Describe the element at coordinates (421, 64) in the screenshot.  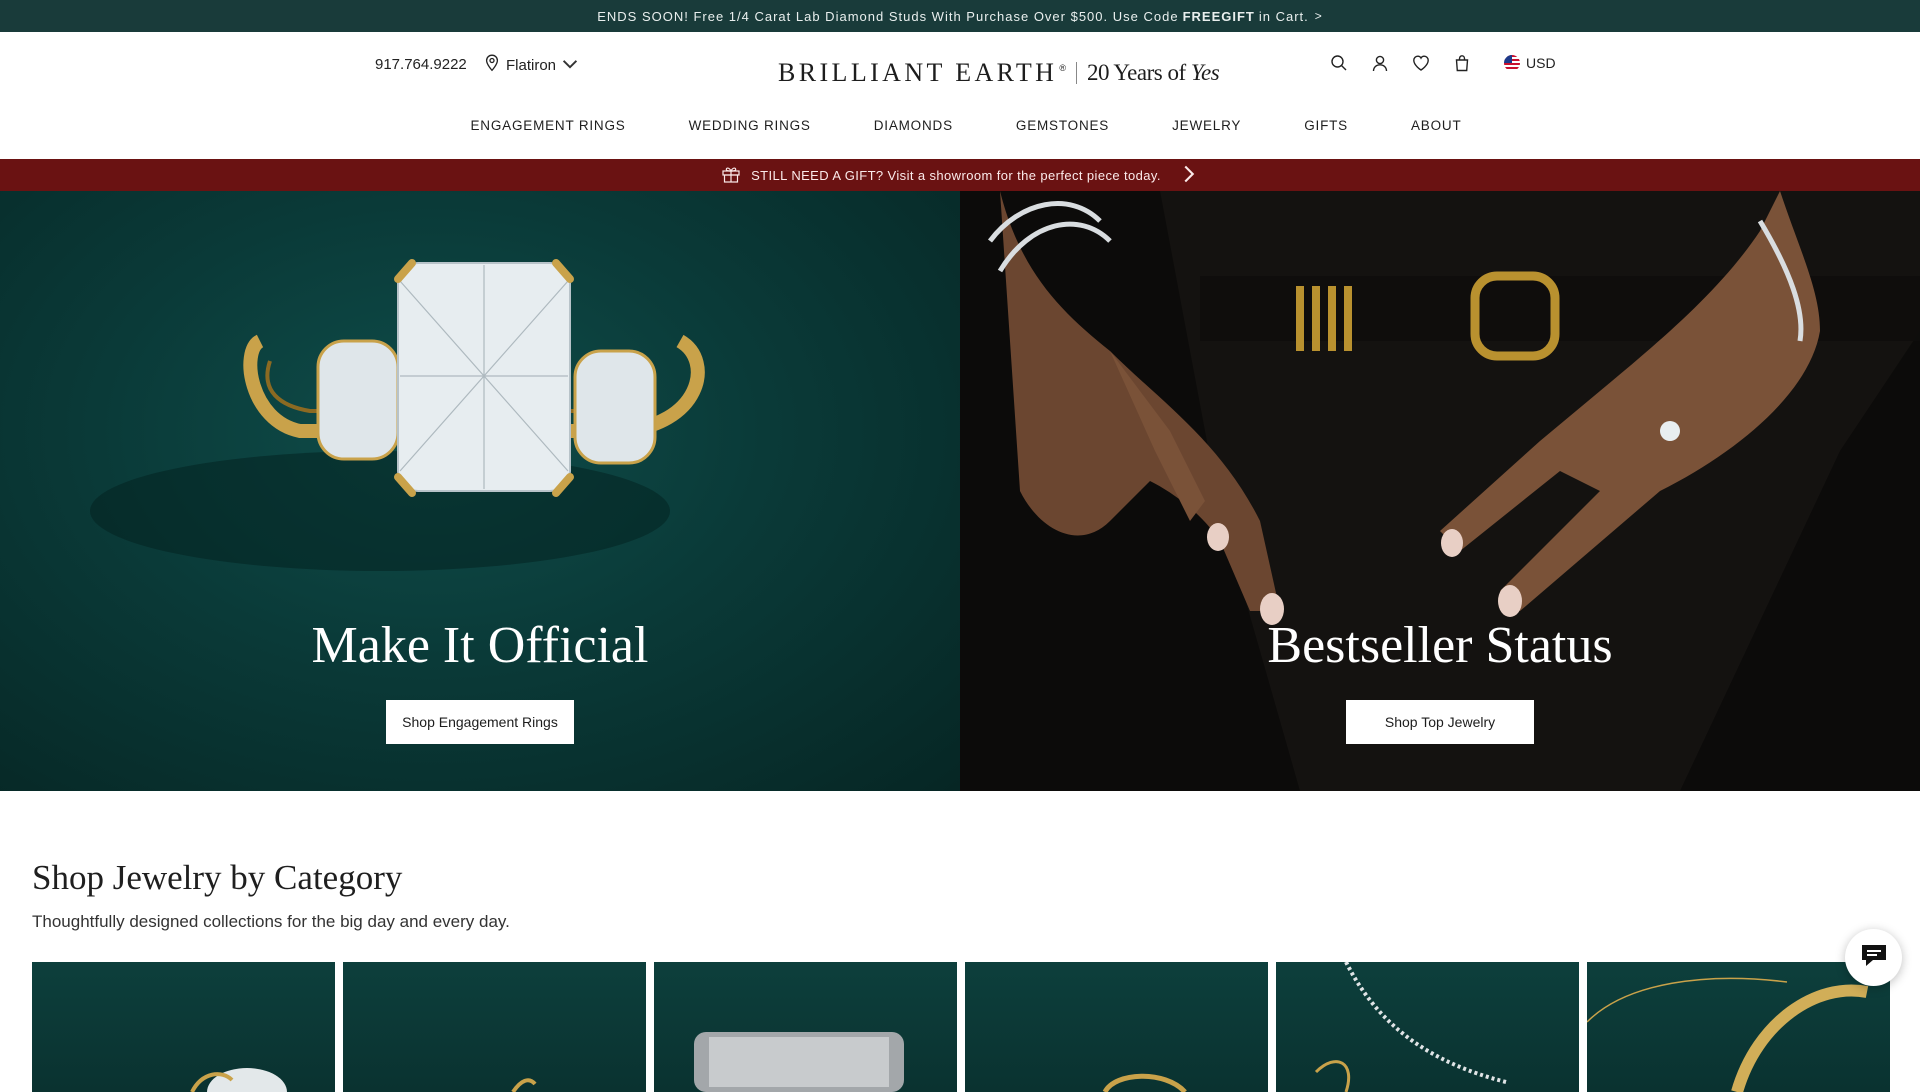
I see `phone-link: 917.764.9222` at that location.